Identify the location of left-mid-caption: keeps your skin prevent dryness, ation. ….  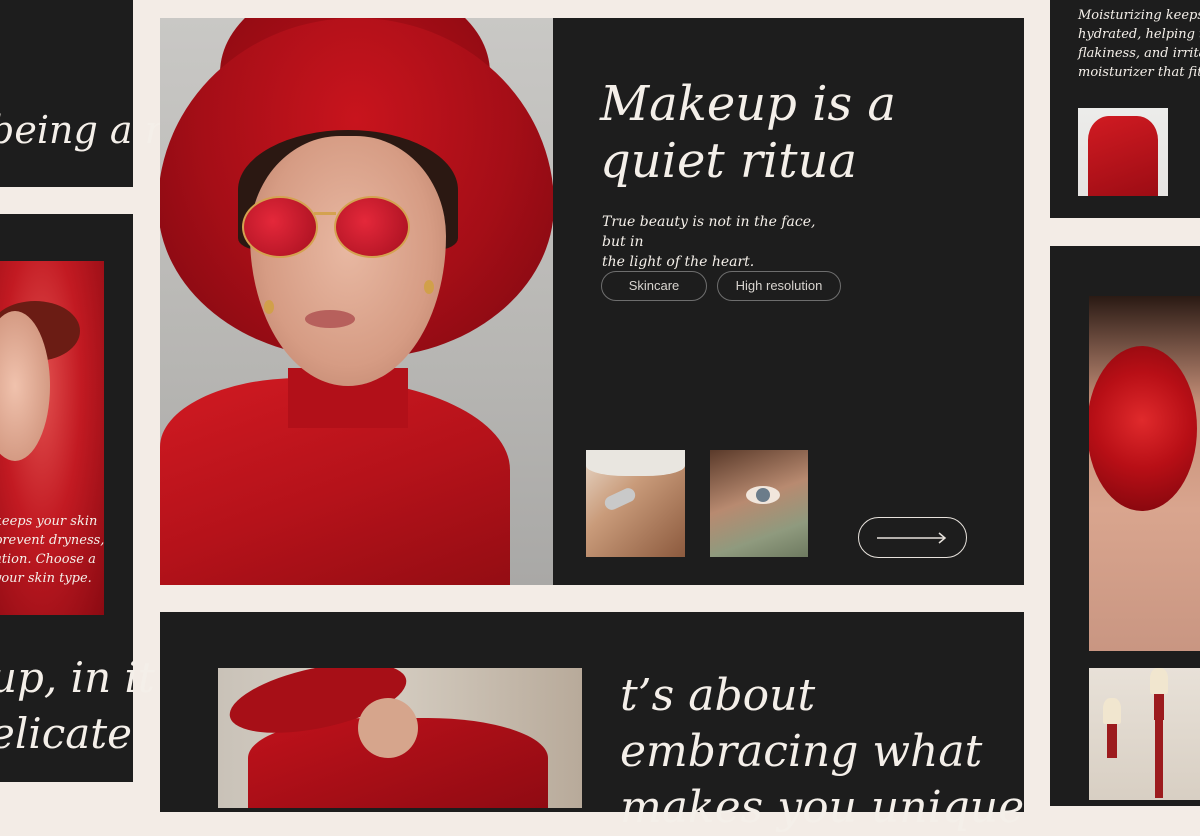
(52, 550).